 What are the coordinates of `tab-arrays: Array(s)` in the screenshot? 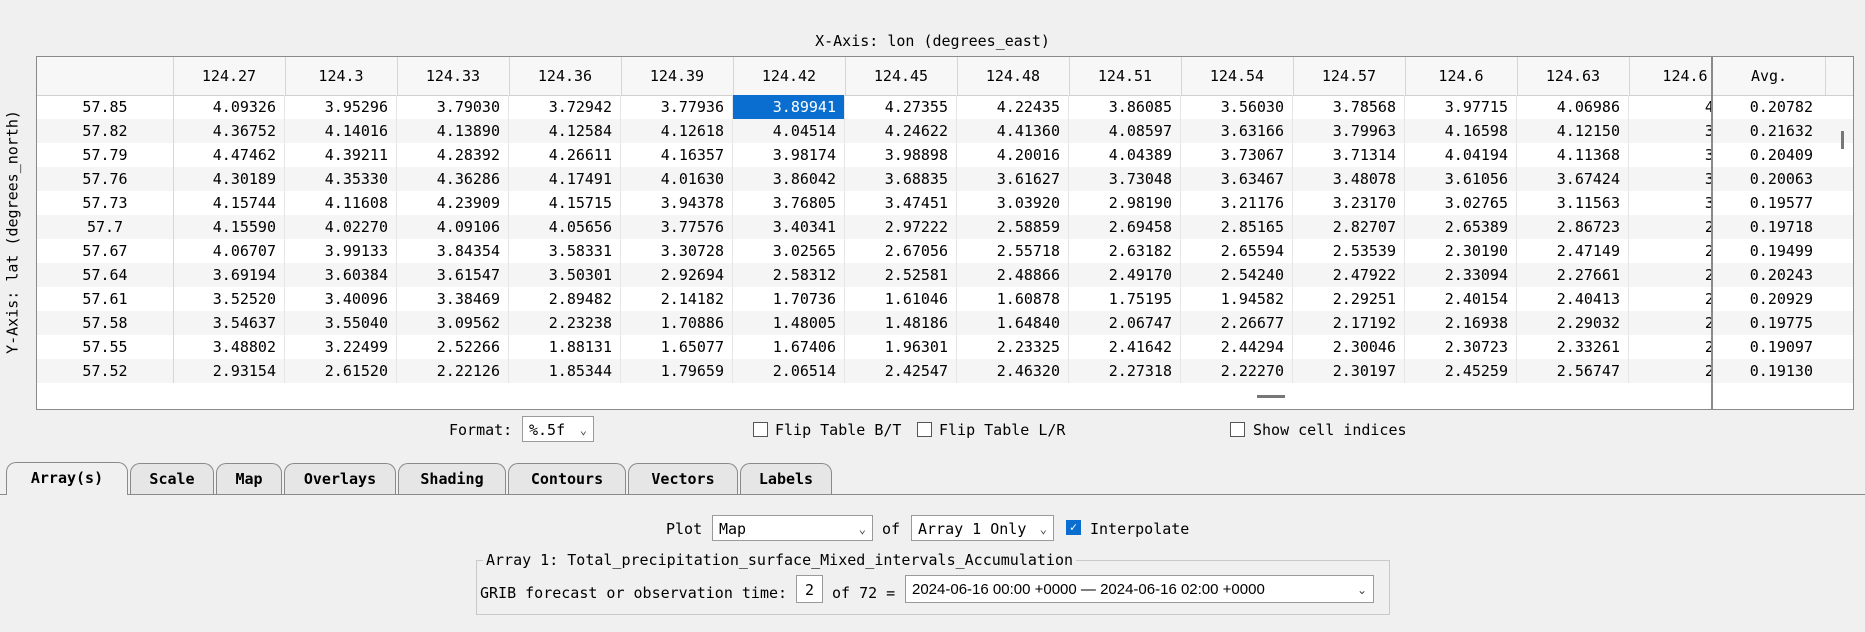 It's located at (67, 478).